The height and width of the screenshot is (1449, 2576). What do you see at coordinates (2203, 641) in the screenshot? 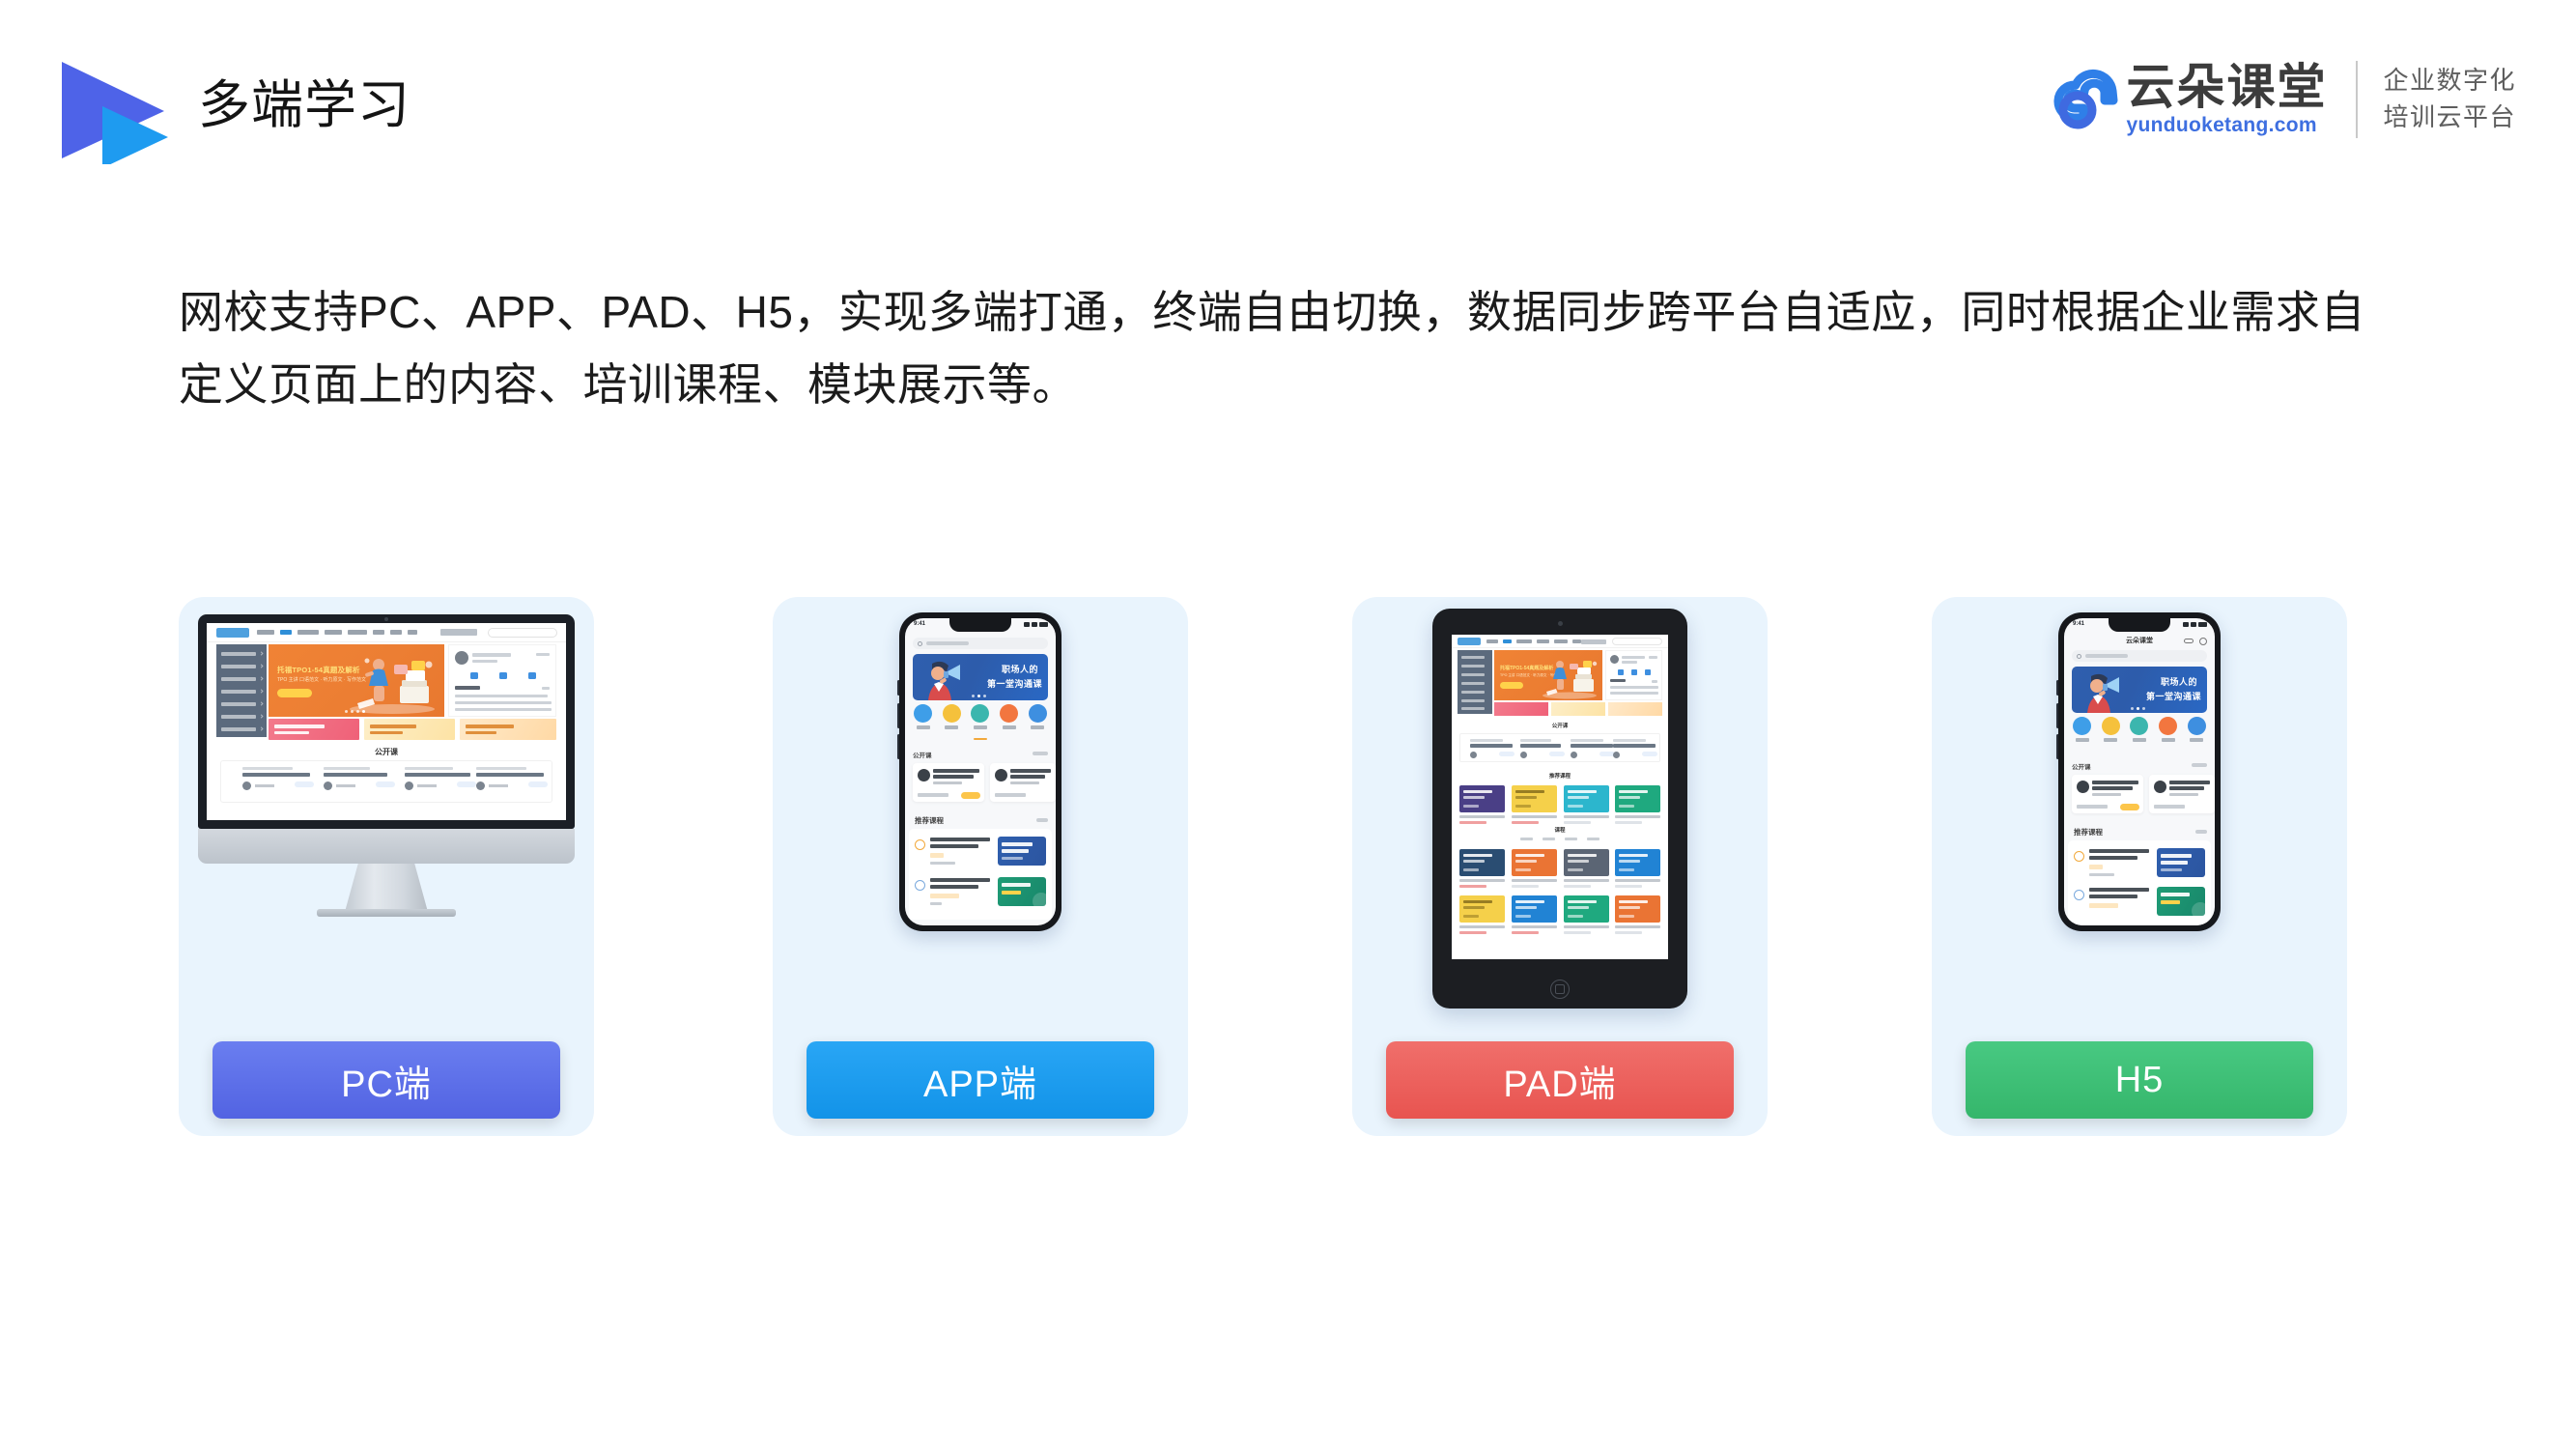
I see `close-target-icon` at bounding box center [2203, 641].